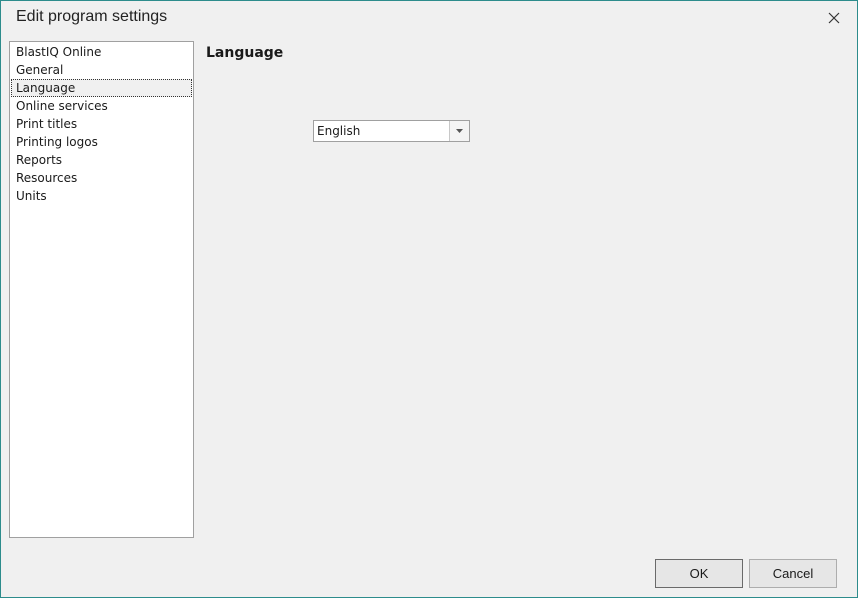  I want to click on nav-item-blastiq-online: BlastIQ Online, so click(101, 52).